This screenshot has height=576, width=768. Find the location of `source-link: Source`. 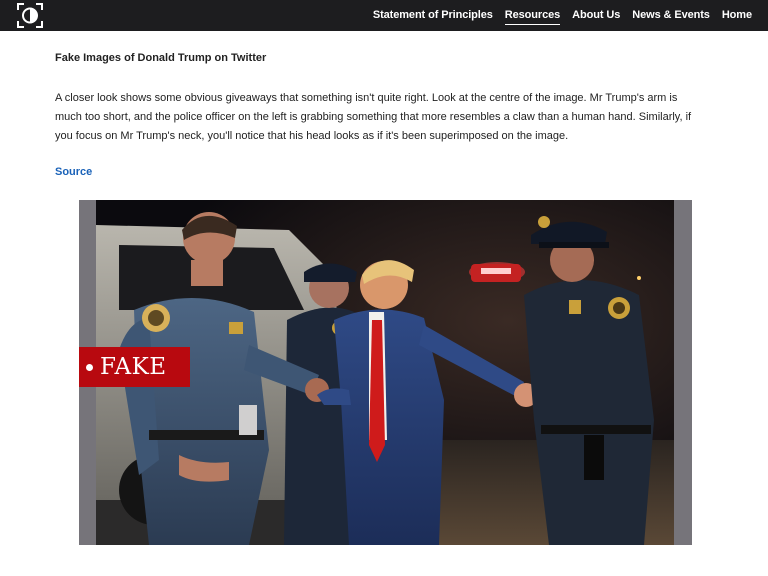

source-link: Source is located at coordinates (73, 172).